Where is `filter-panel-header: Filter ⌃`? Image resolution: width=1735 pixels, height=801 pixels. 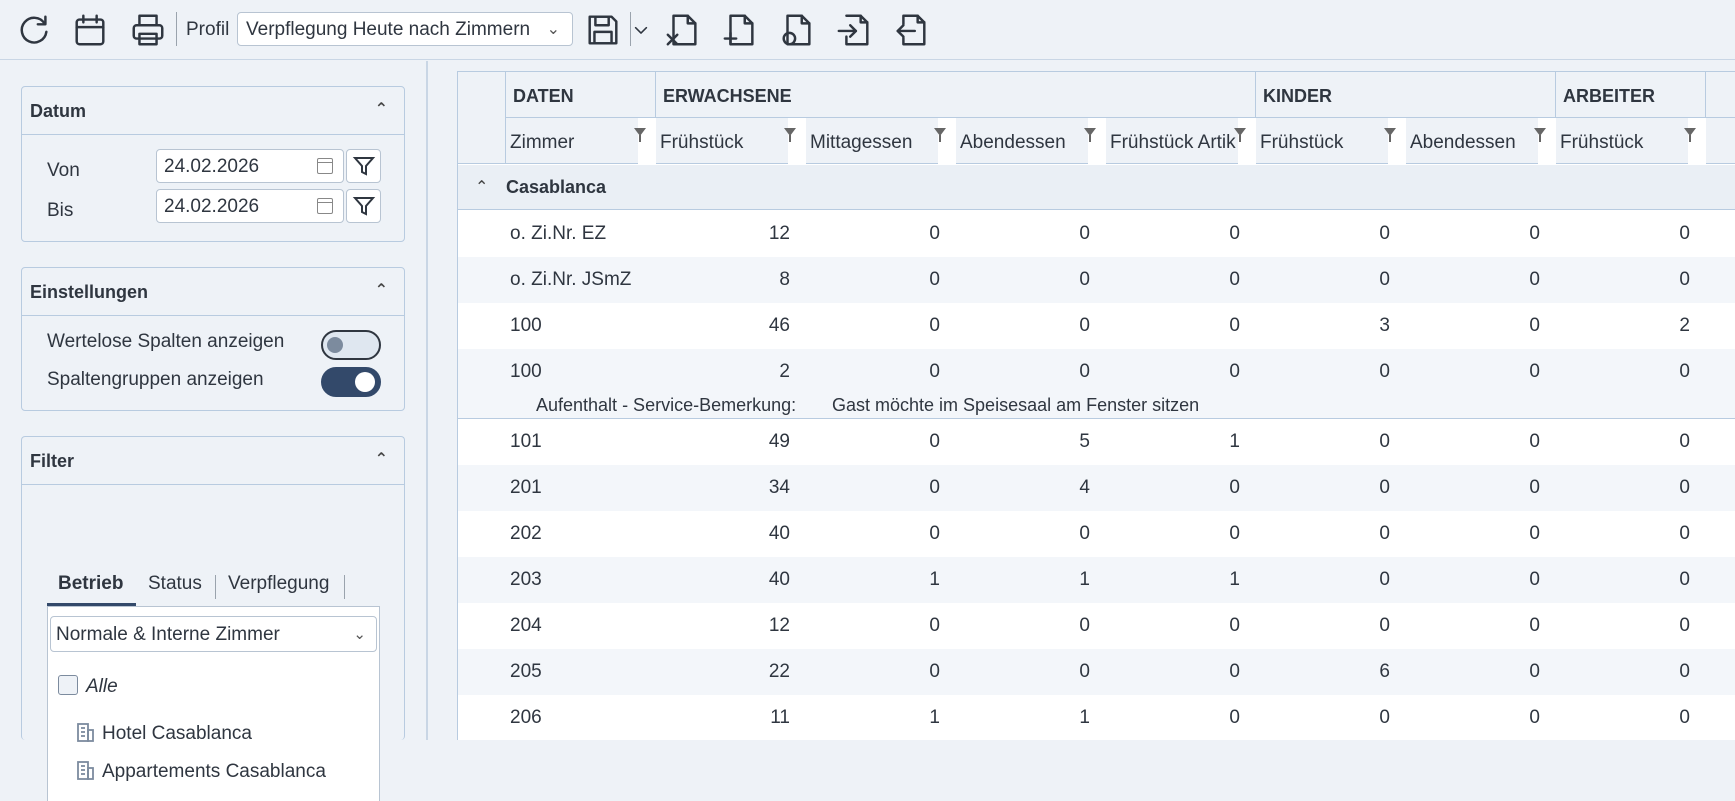 filter-panel-header: Filter ⌃ is located at coordinates (213, 461).